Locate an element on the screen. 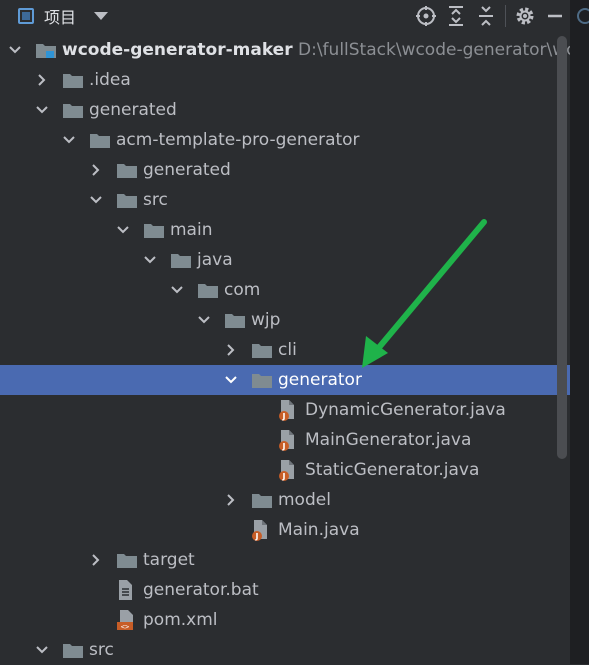  right-tool-strip is located at coordinates (579, 332).